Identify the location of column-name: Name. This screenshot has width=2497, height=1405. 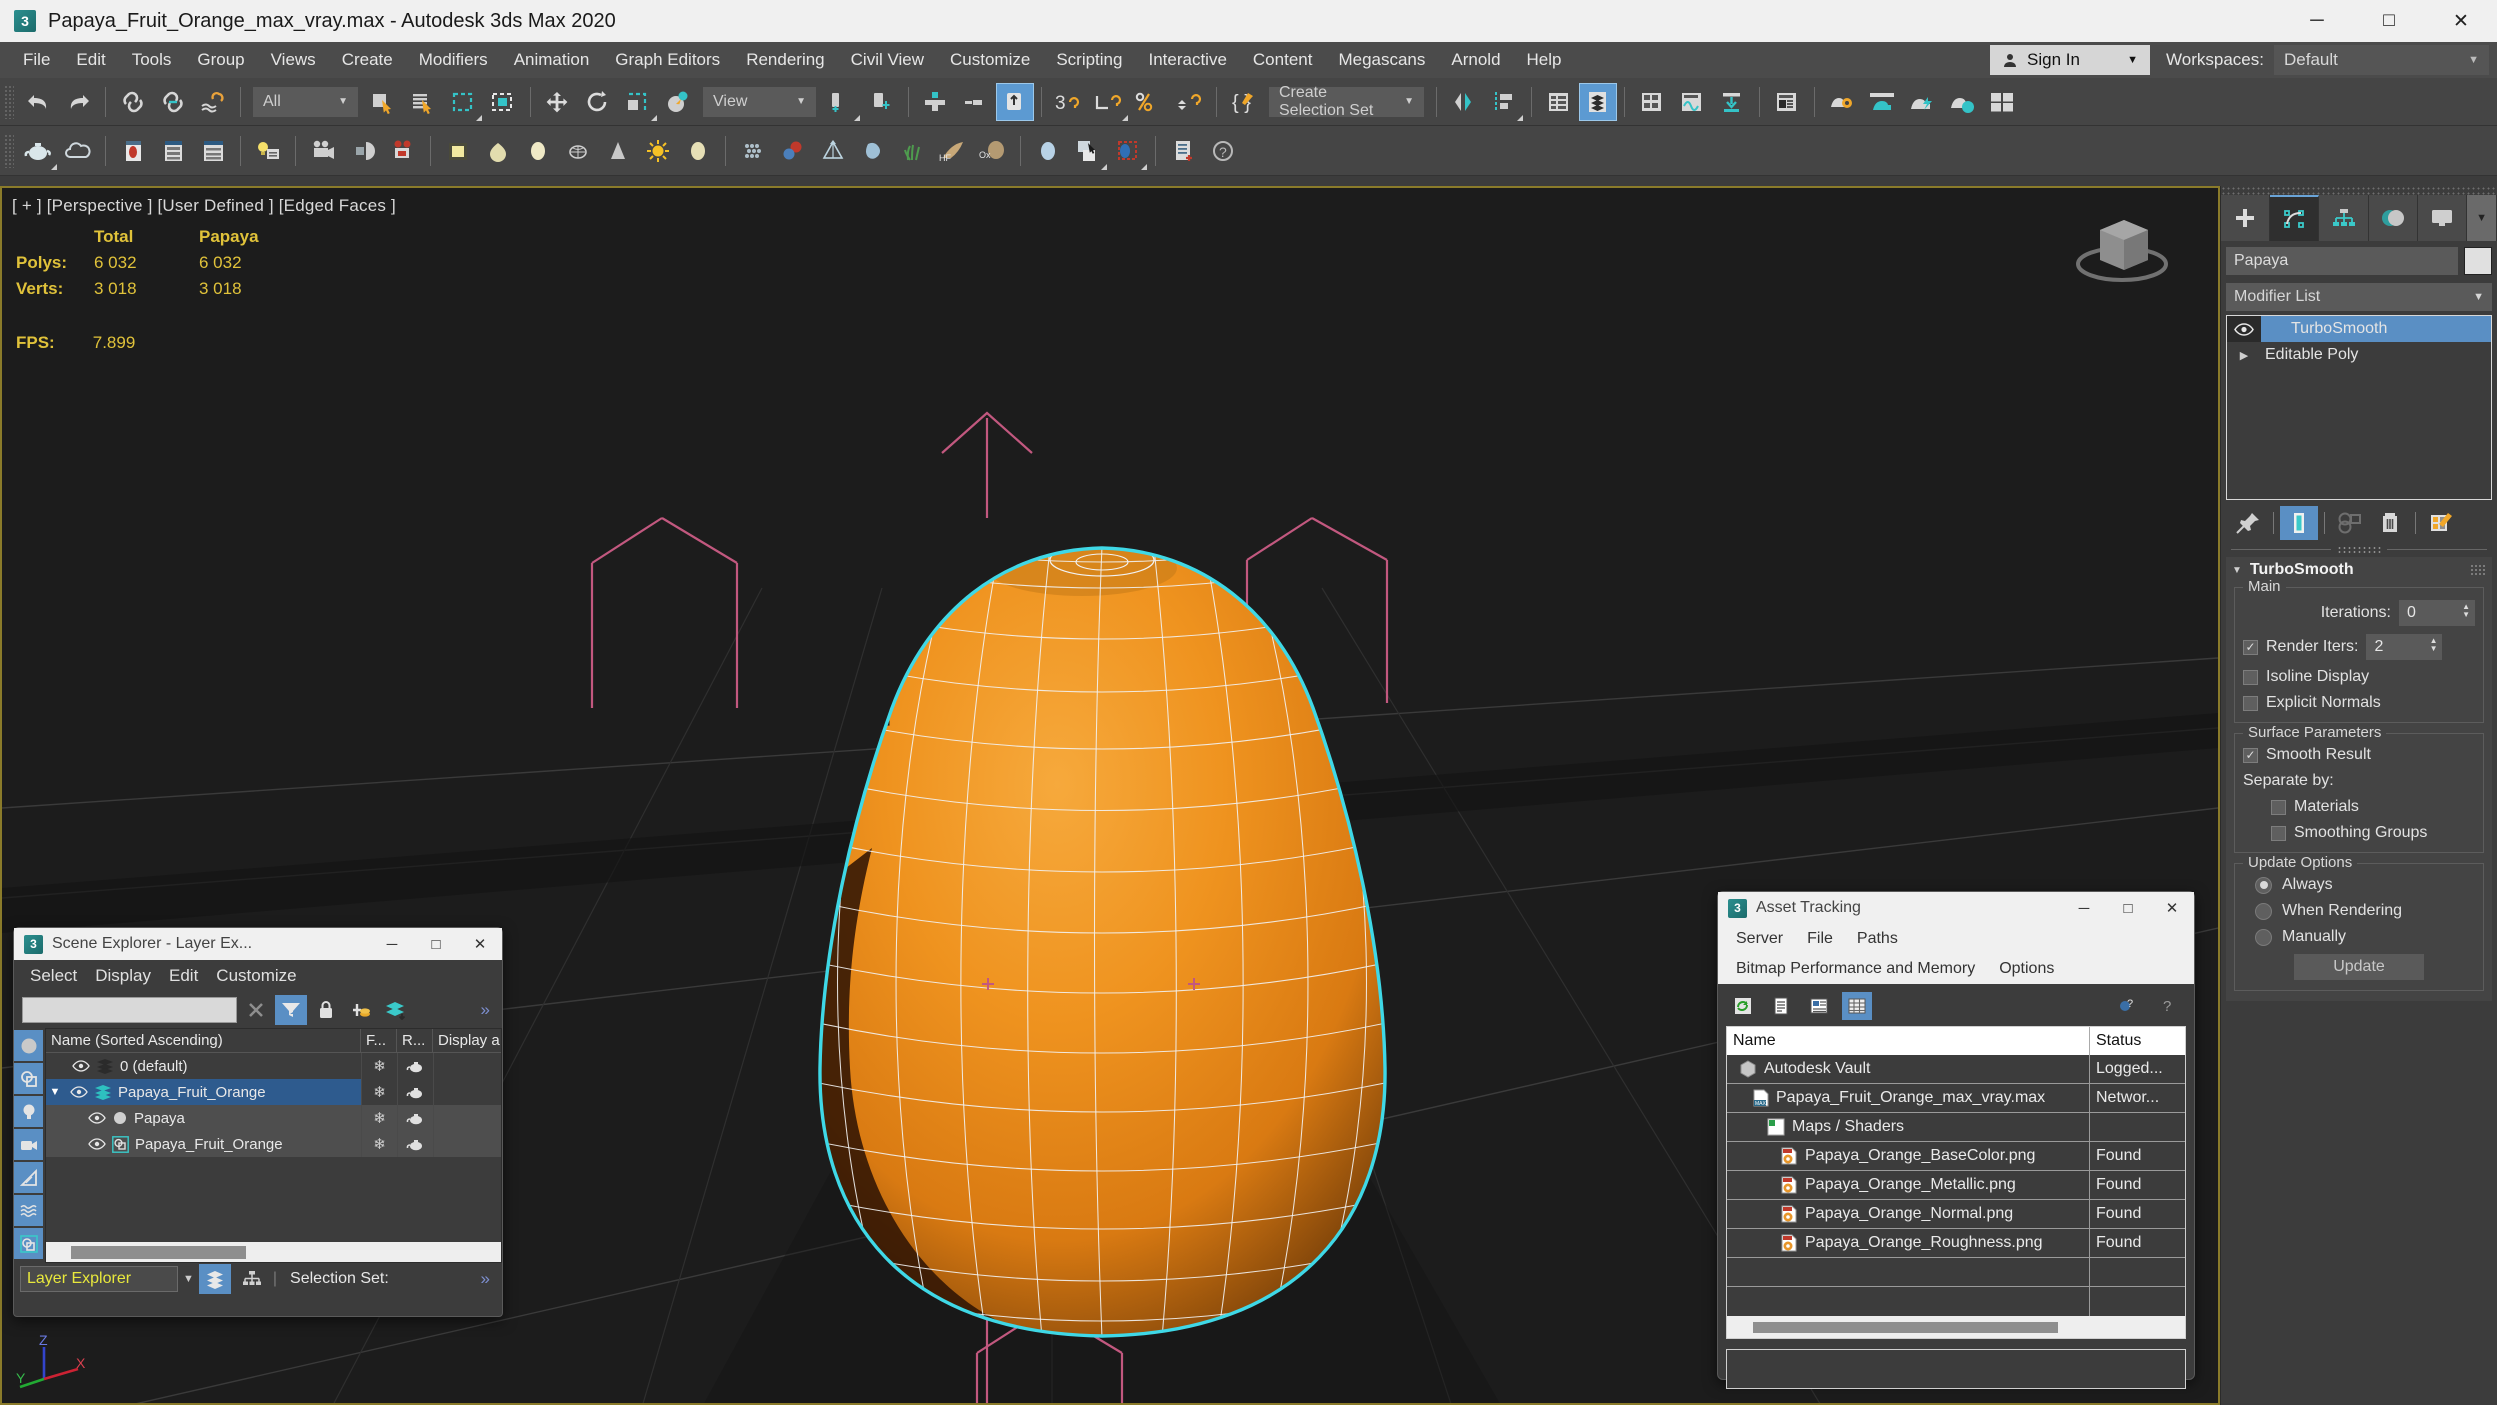
(1908, 1041).